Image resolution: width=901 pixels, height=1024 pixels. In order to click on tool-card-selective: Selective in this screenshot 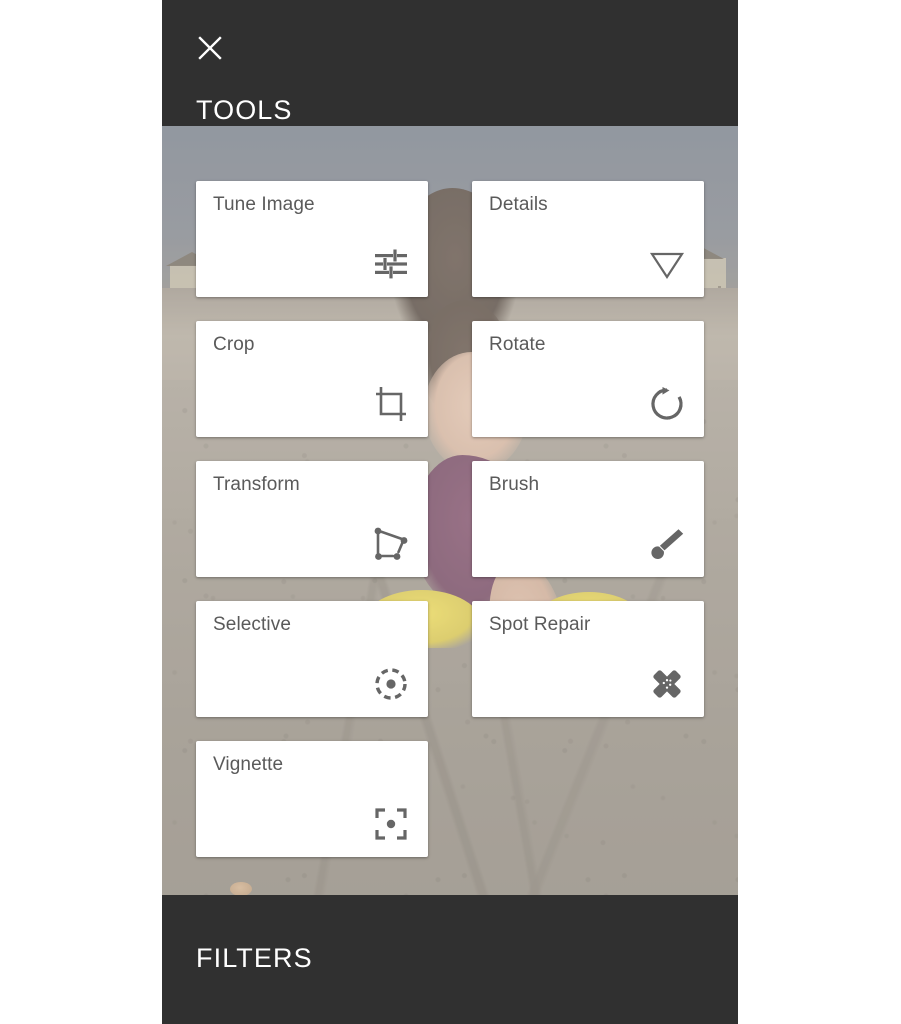, I will do `click(312, 659)`.